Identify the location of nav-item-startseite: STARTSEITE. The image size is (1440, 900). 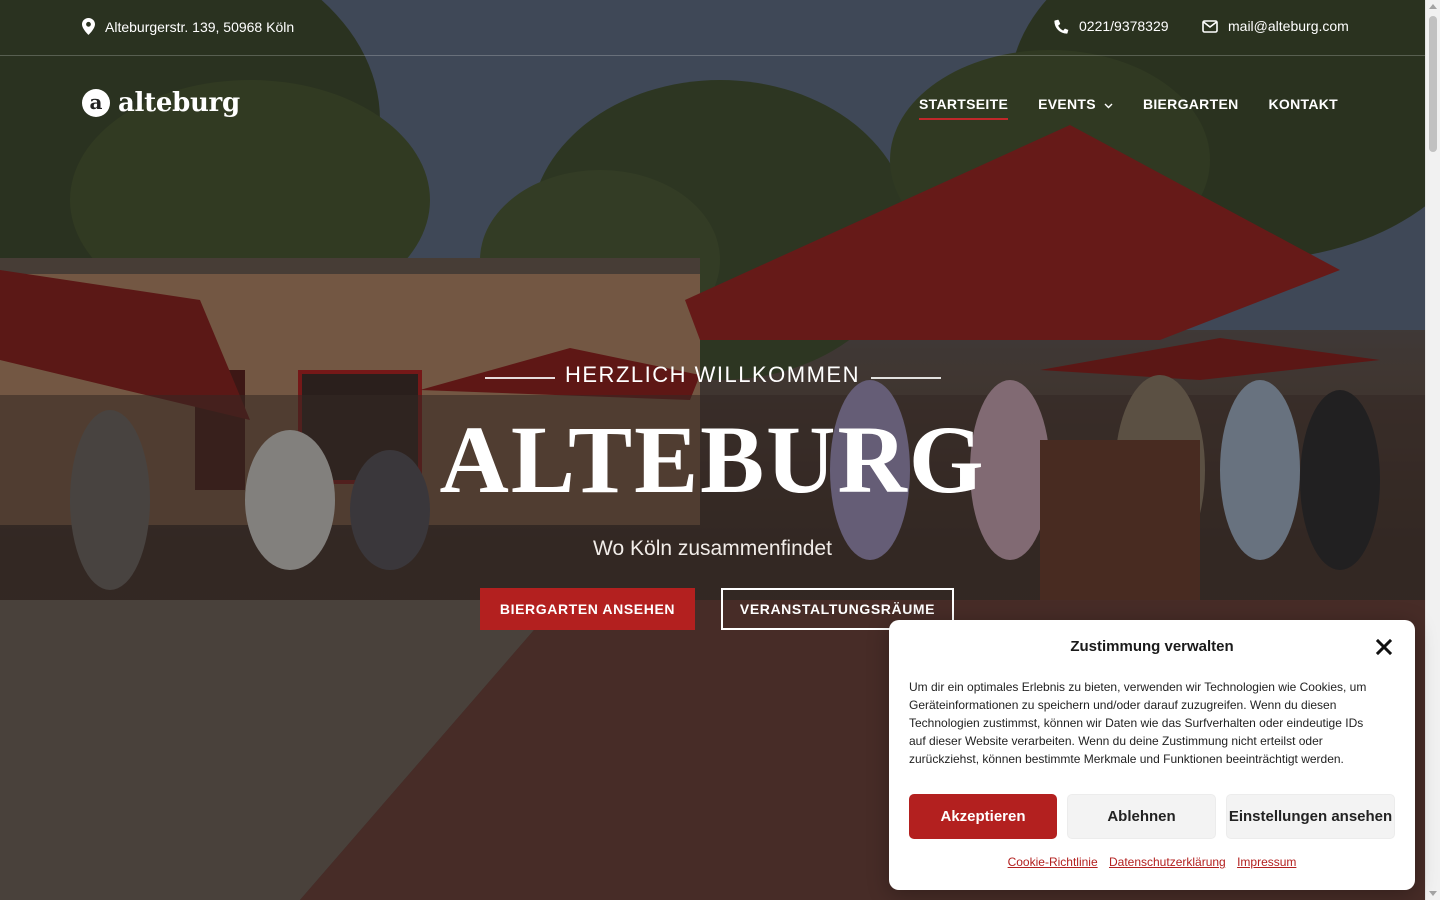
(964, 108).